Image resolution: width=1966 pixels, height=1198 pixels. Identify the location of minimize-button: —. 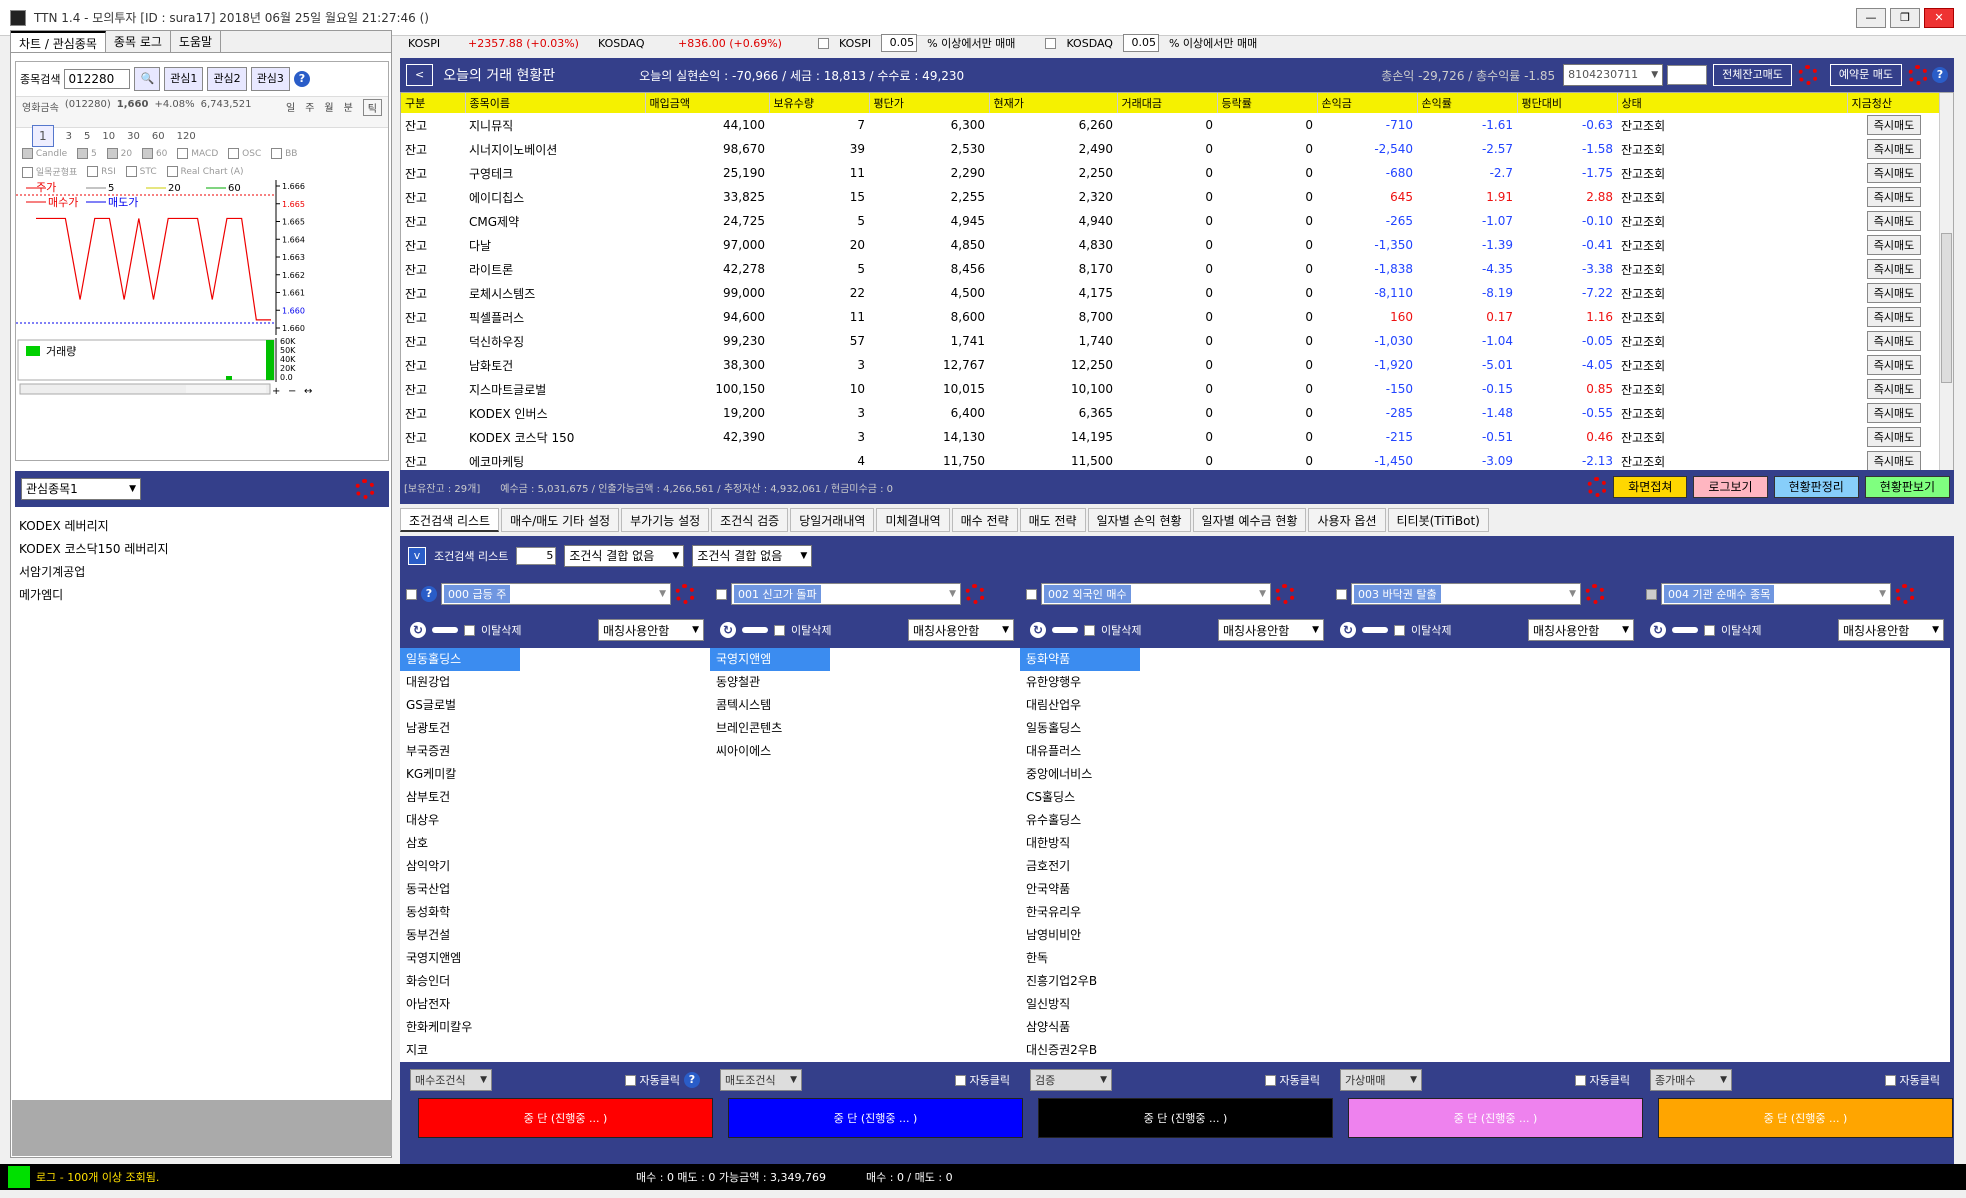
(1871, 18).